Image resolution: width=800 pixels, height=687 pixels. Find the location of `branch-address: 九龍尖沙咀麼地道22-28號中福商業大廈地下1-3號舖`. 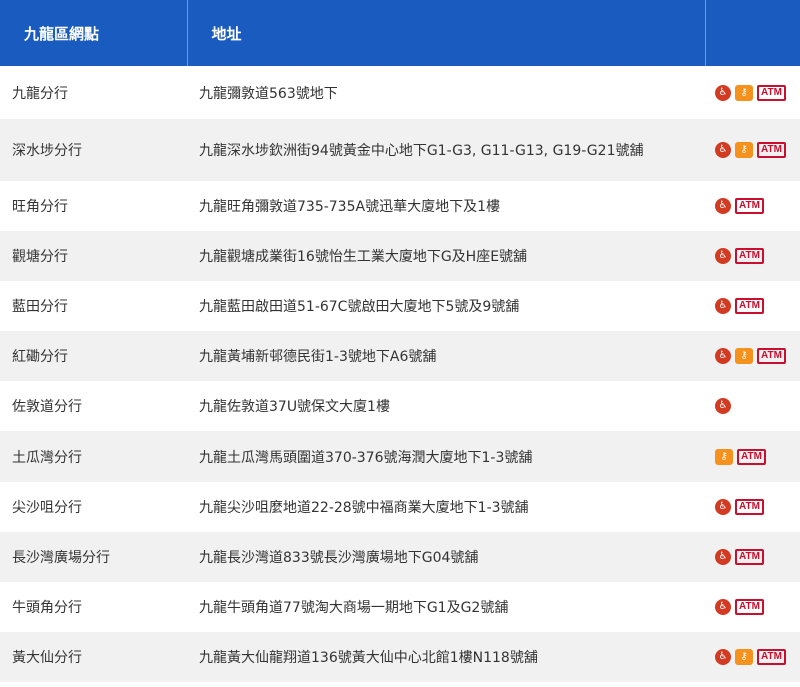

branch-address: 九龍尖沙咀麼地道22-28號中福商業大廈地下1-3號舖 is located at coordinates (364, 507).